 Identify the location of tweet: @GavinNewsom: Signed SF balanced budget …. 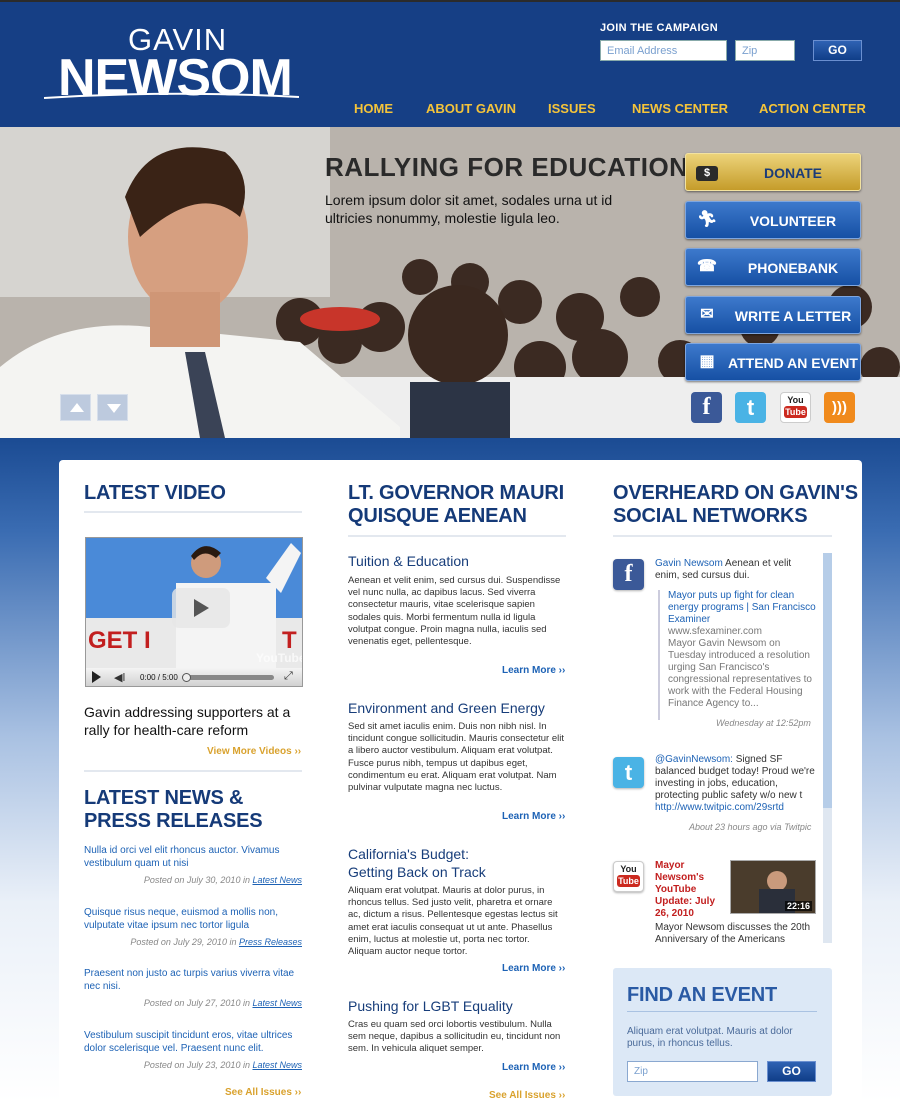
(735, 777).